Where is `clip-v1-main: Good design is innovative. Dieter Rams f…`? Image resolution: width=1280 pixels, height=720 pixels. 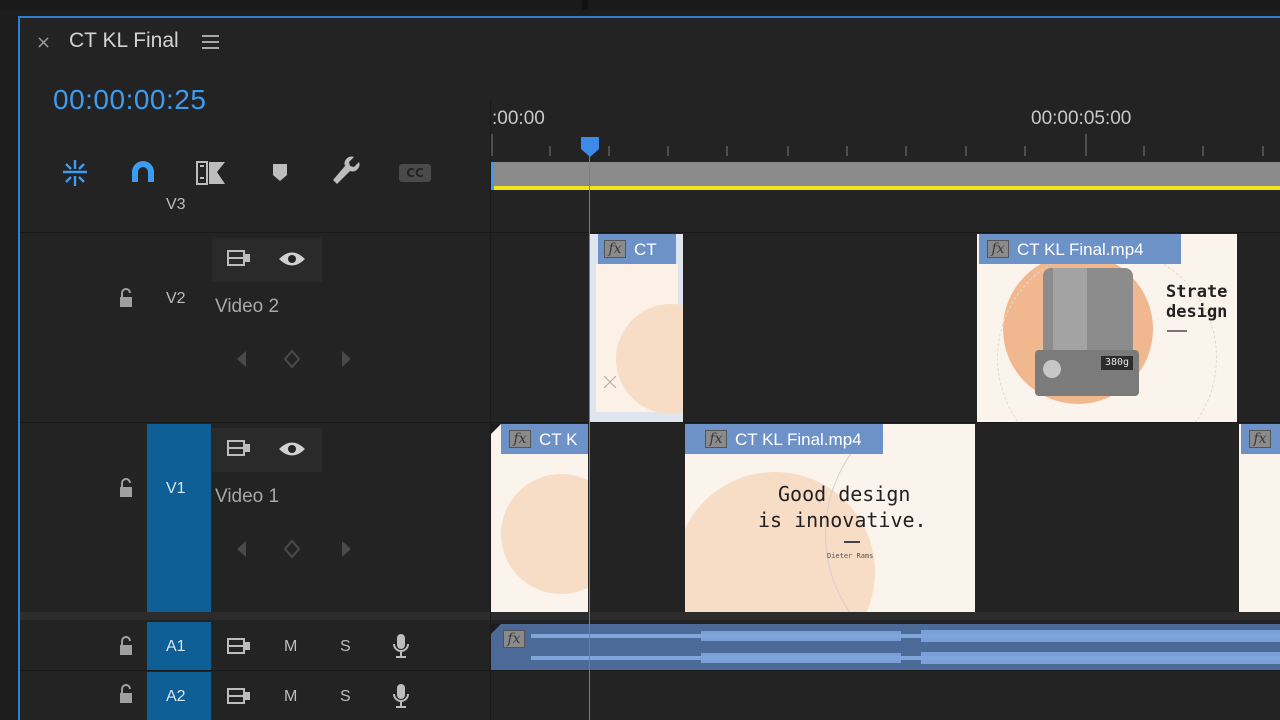 clip-v1-main: Good design is innovative. Dieter Rams f… is located at coordinates (830, 518).